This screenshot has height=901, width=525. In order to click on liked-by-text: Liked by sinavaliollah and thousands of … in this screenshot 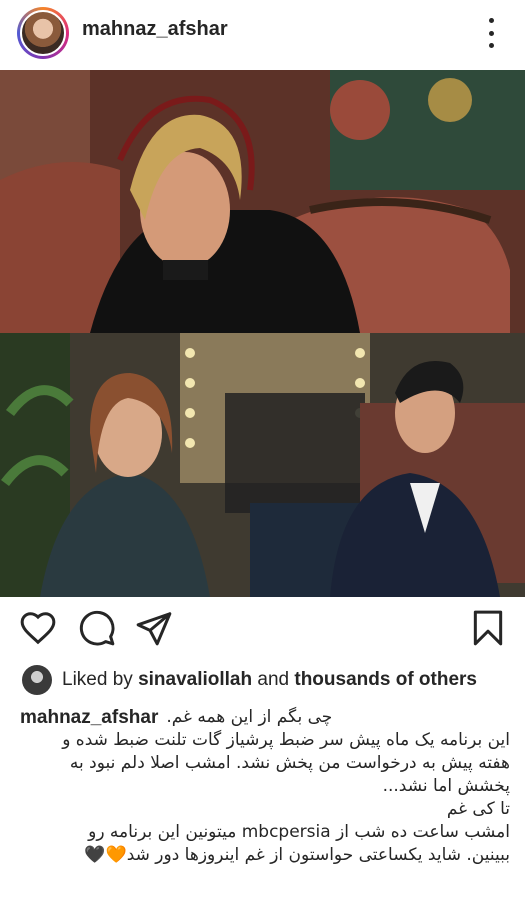, I will do `click(269, 680)`.